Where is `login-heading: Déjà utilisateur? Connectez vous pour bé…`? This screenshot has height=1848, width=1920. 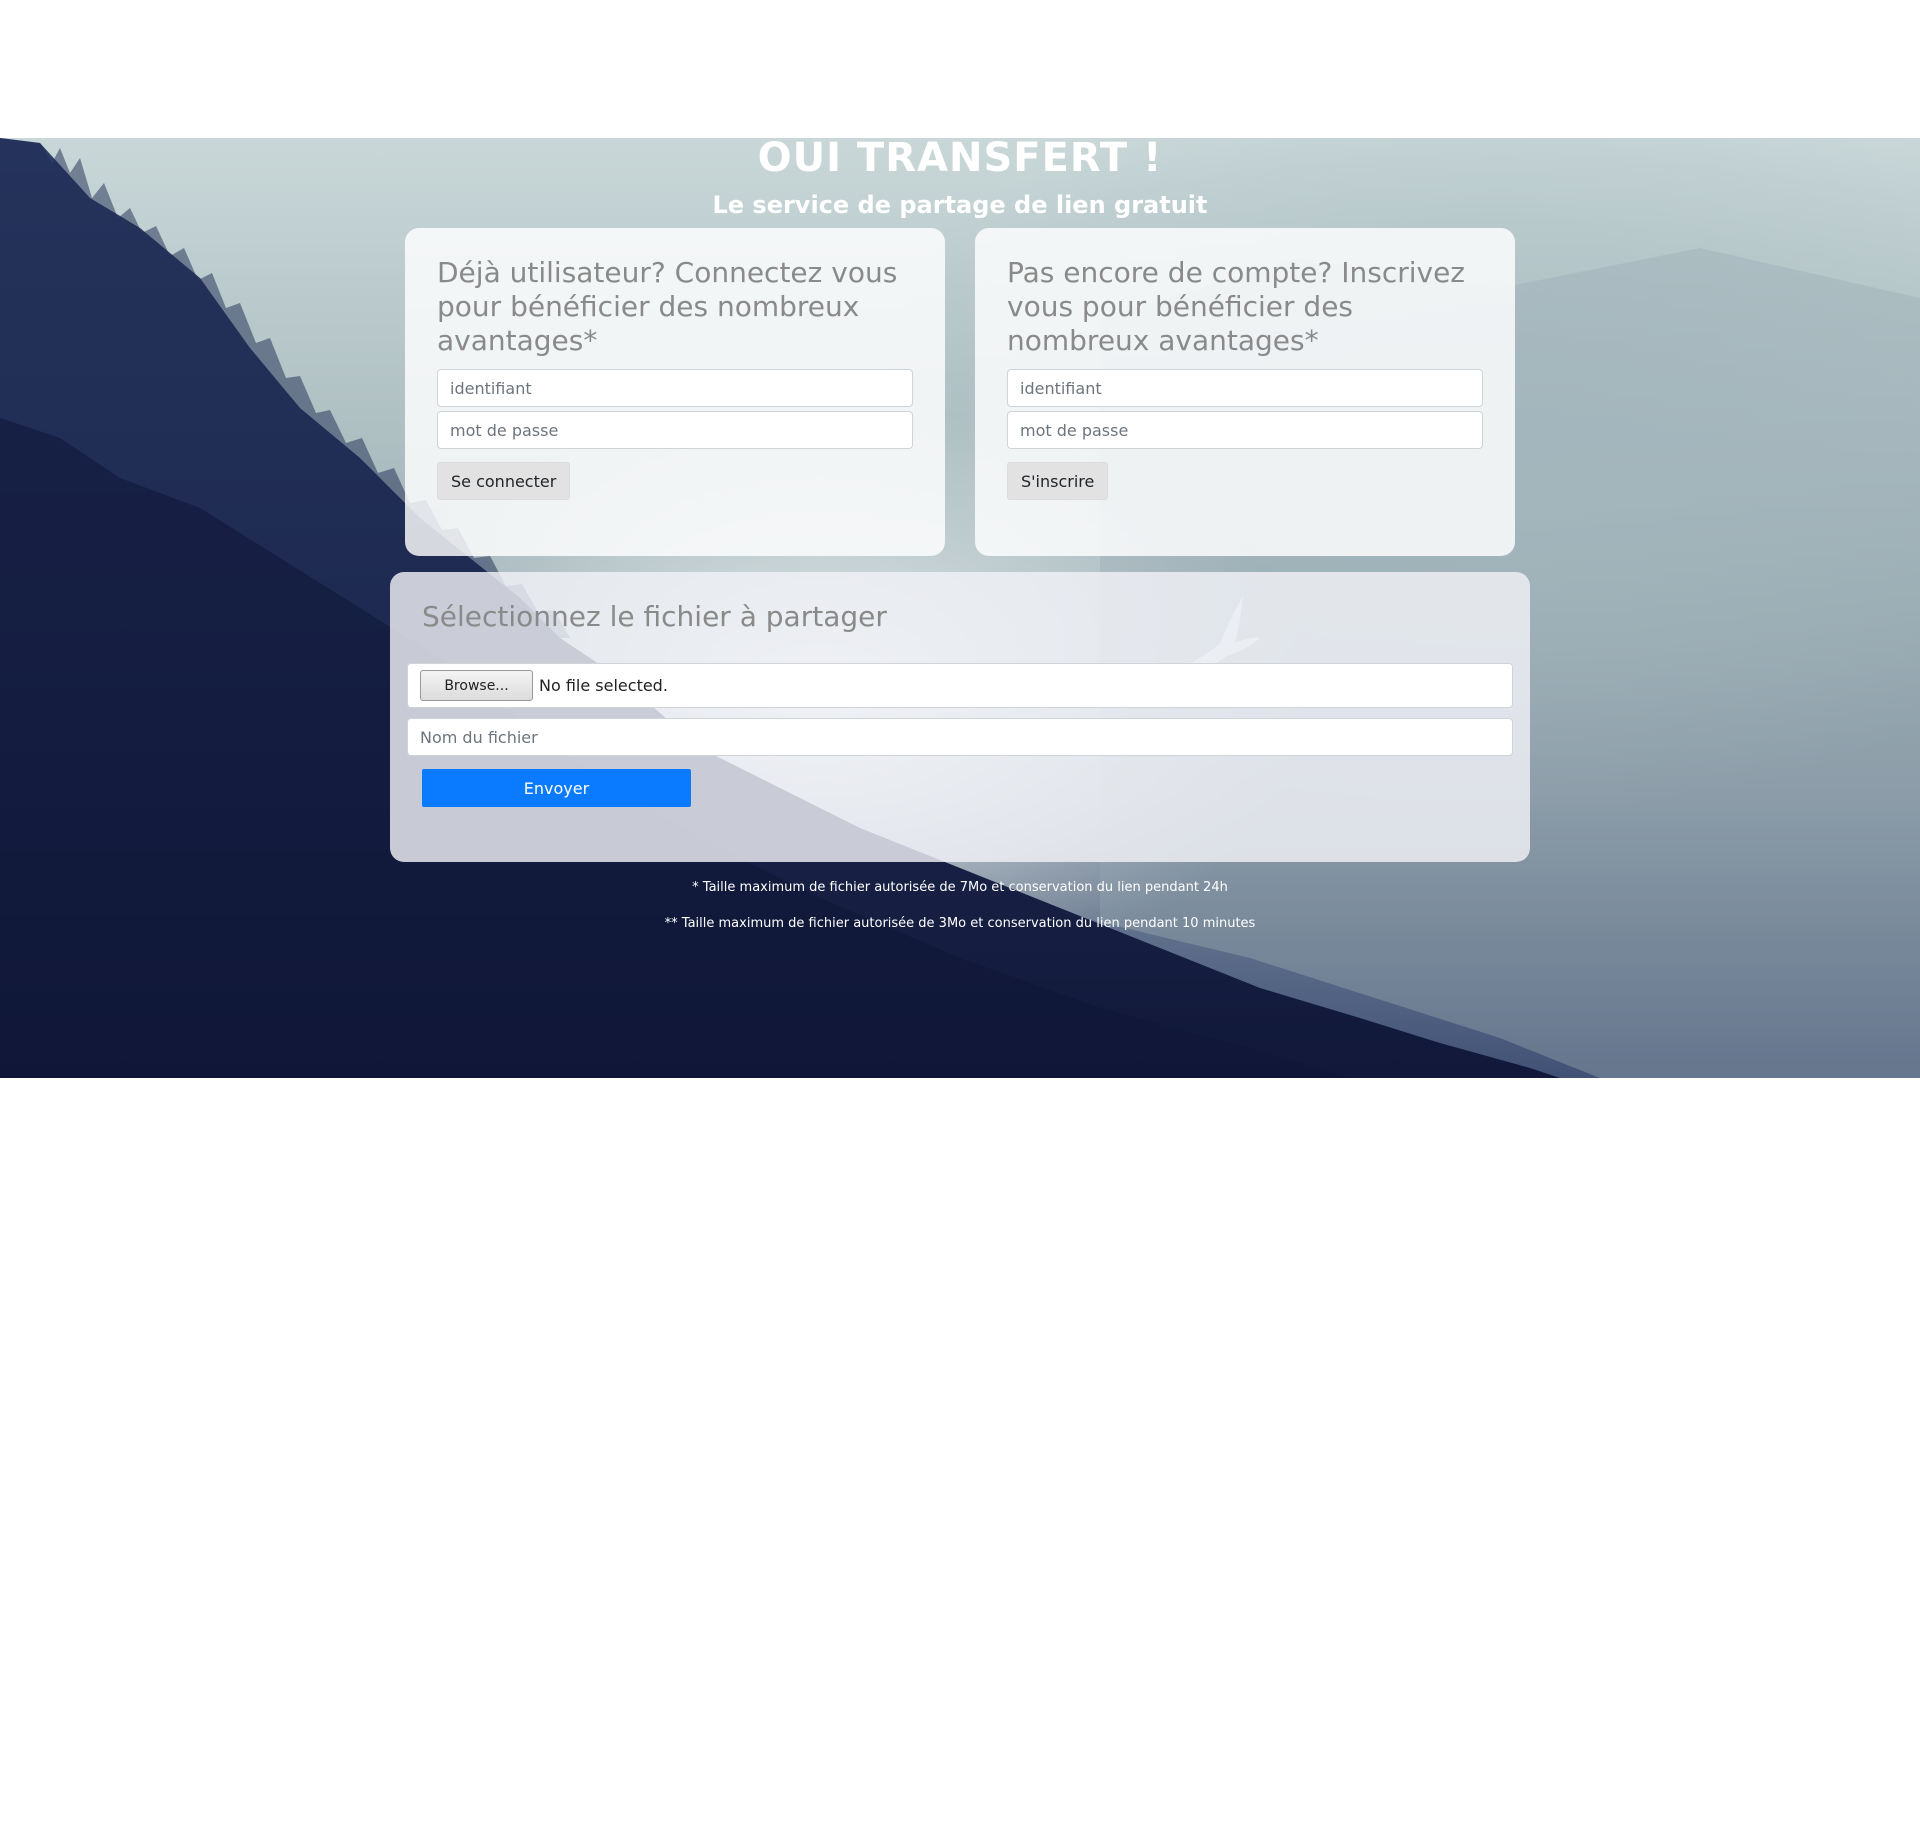
login-heading: Déjà utilisateur? Connectez vous pour bé… is located at coordinates (667, 306).